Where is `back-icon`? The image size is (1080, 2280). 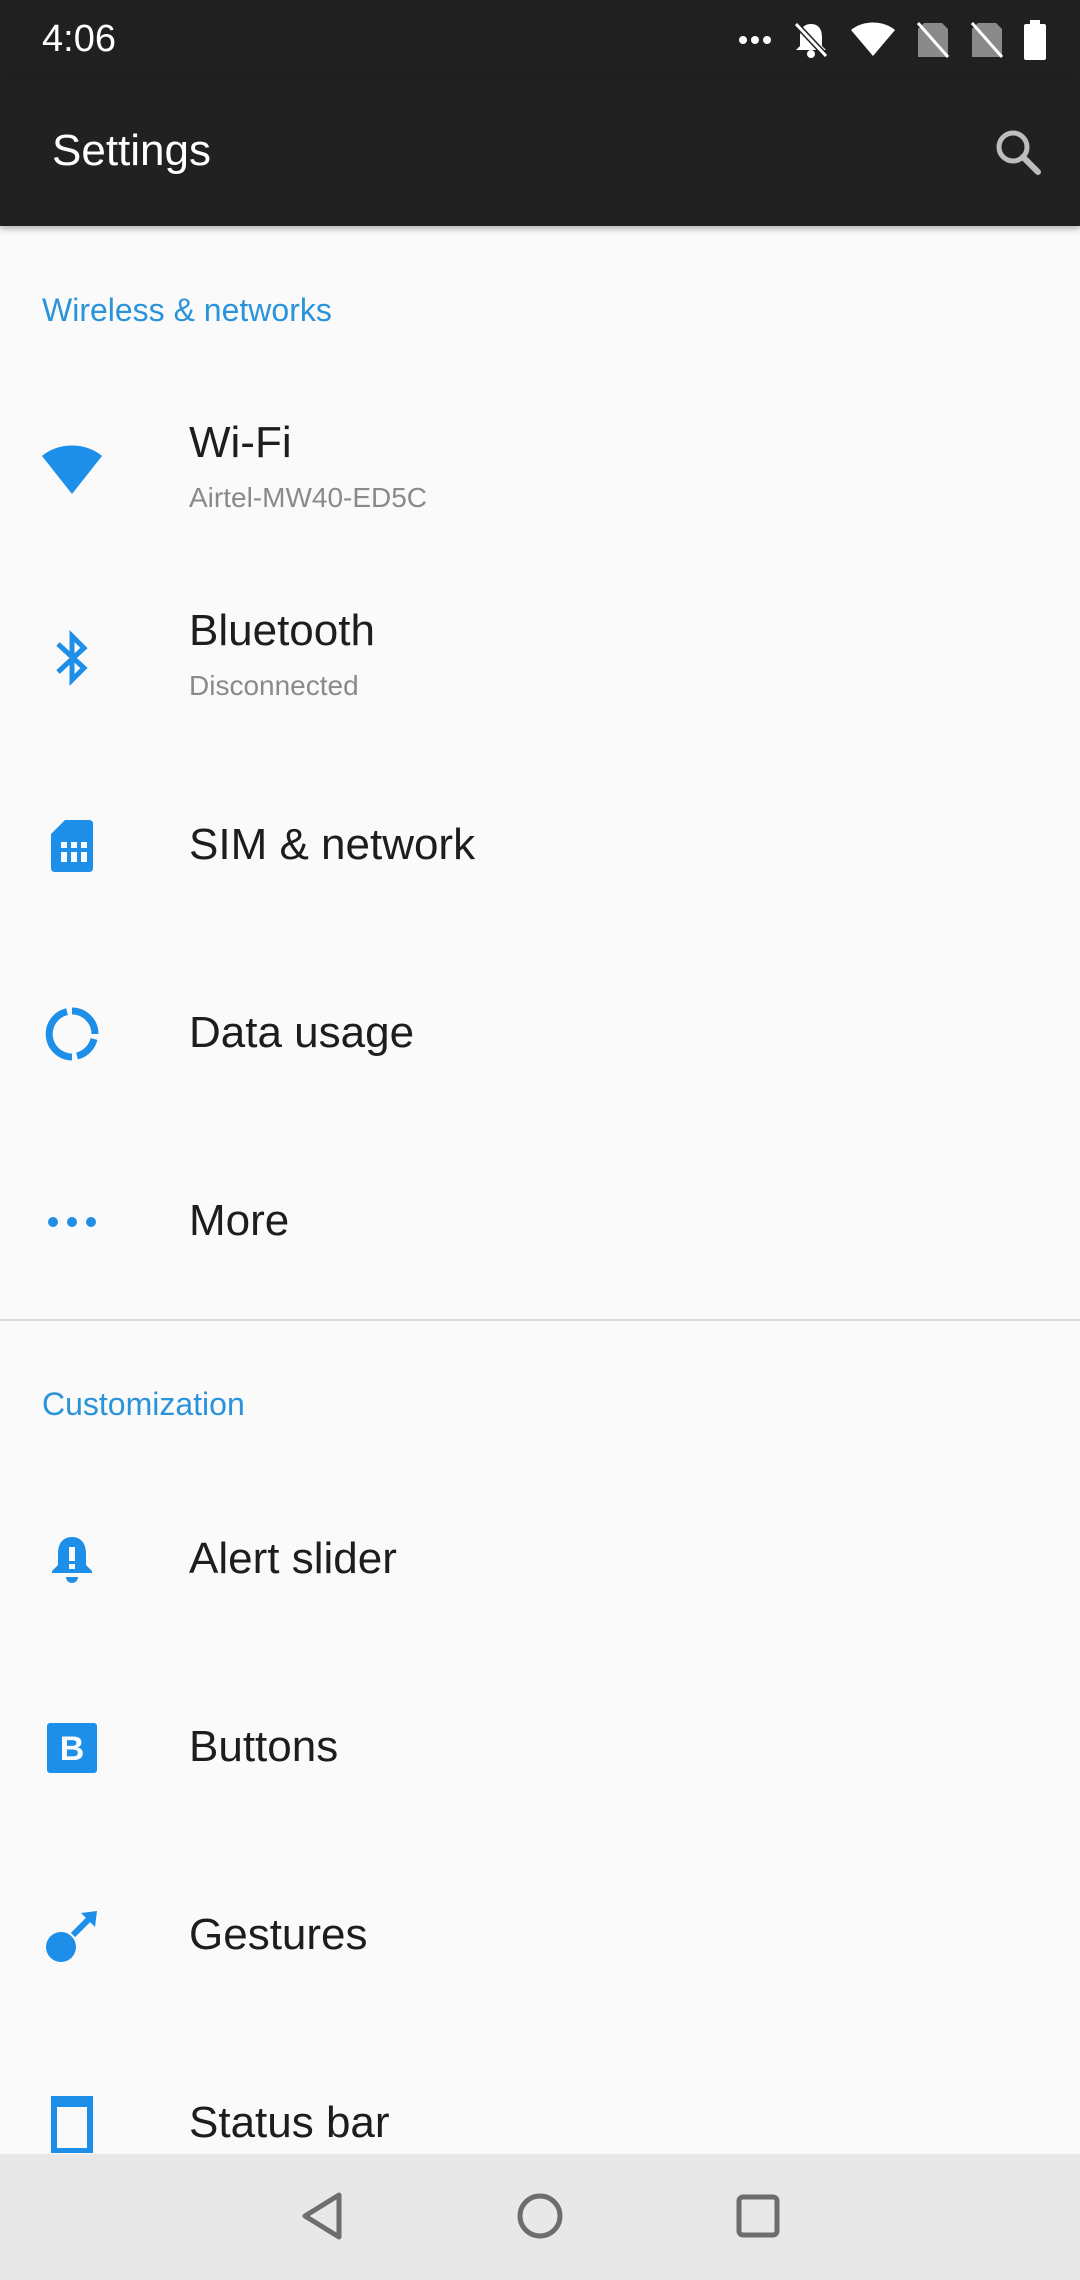 back-icon is located at coordinates (322, 2218).